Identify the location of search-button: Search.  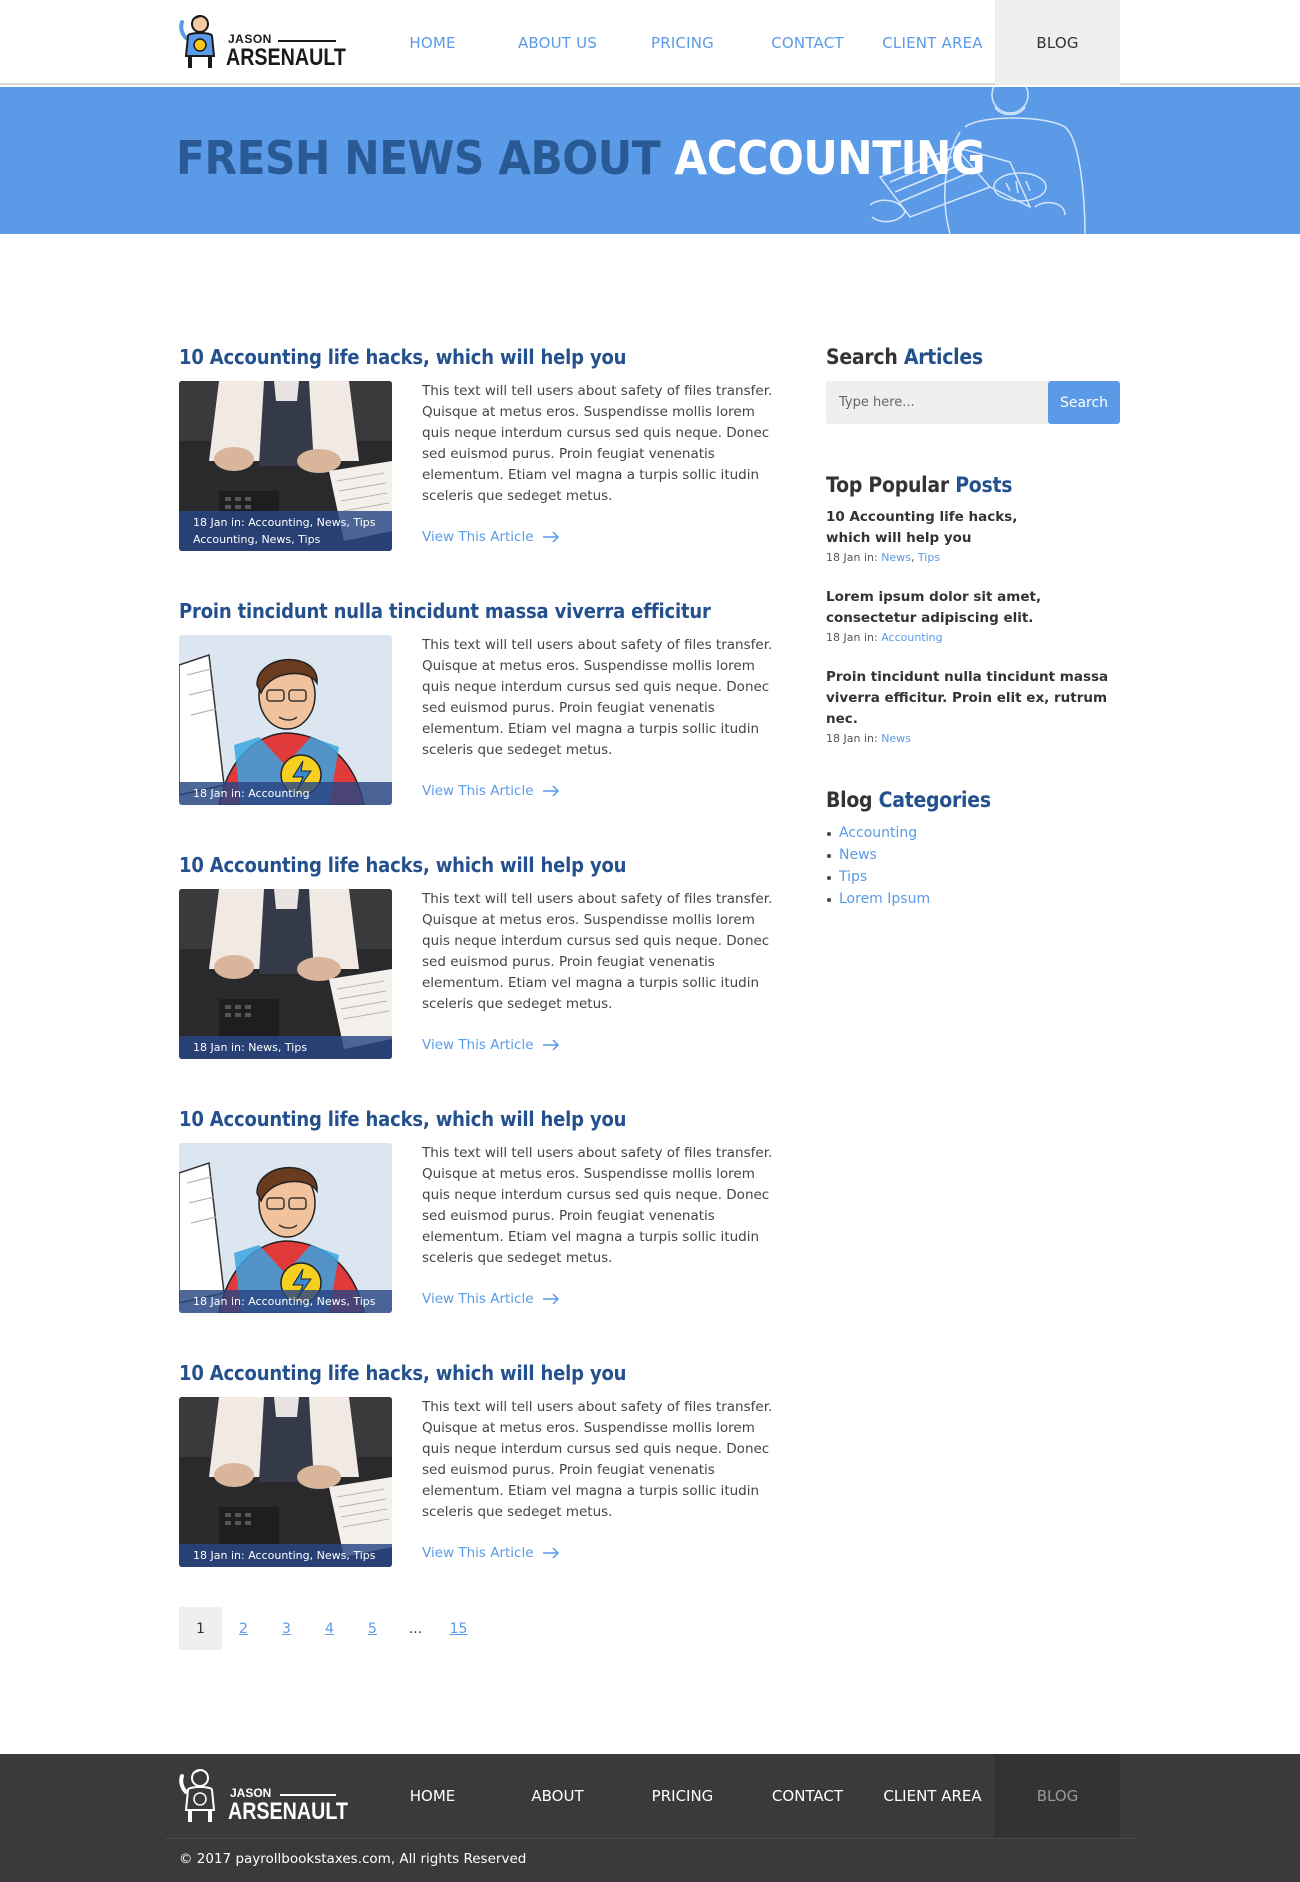
(1084, 402).